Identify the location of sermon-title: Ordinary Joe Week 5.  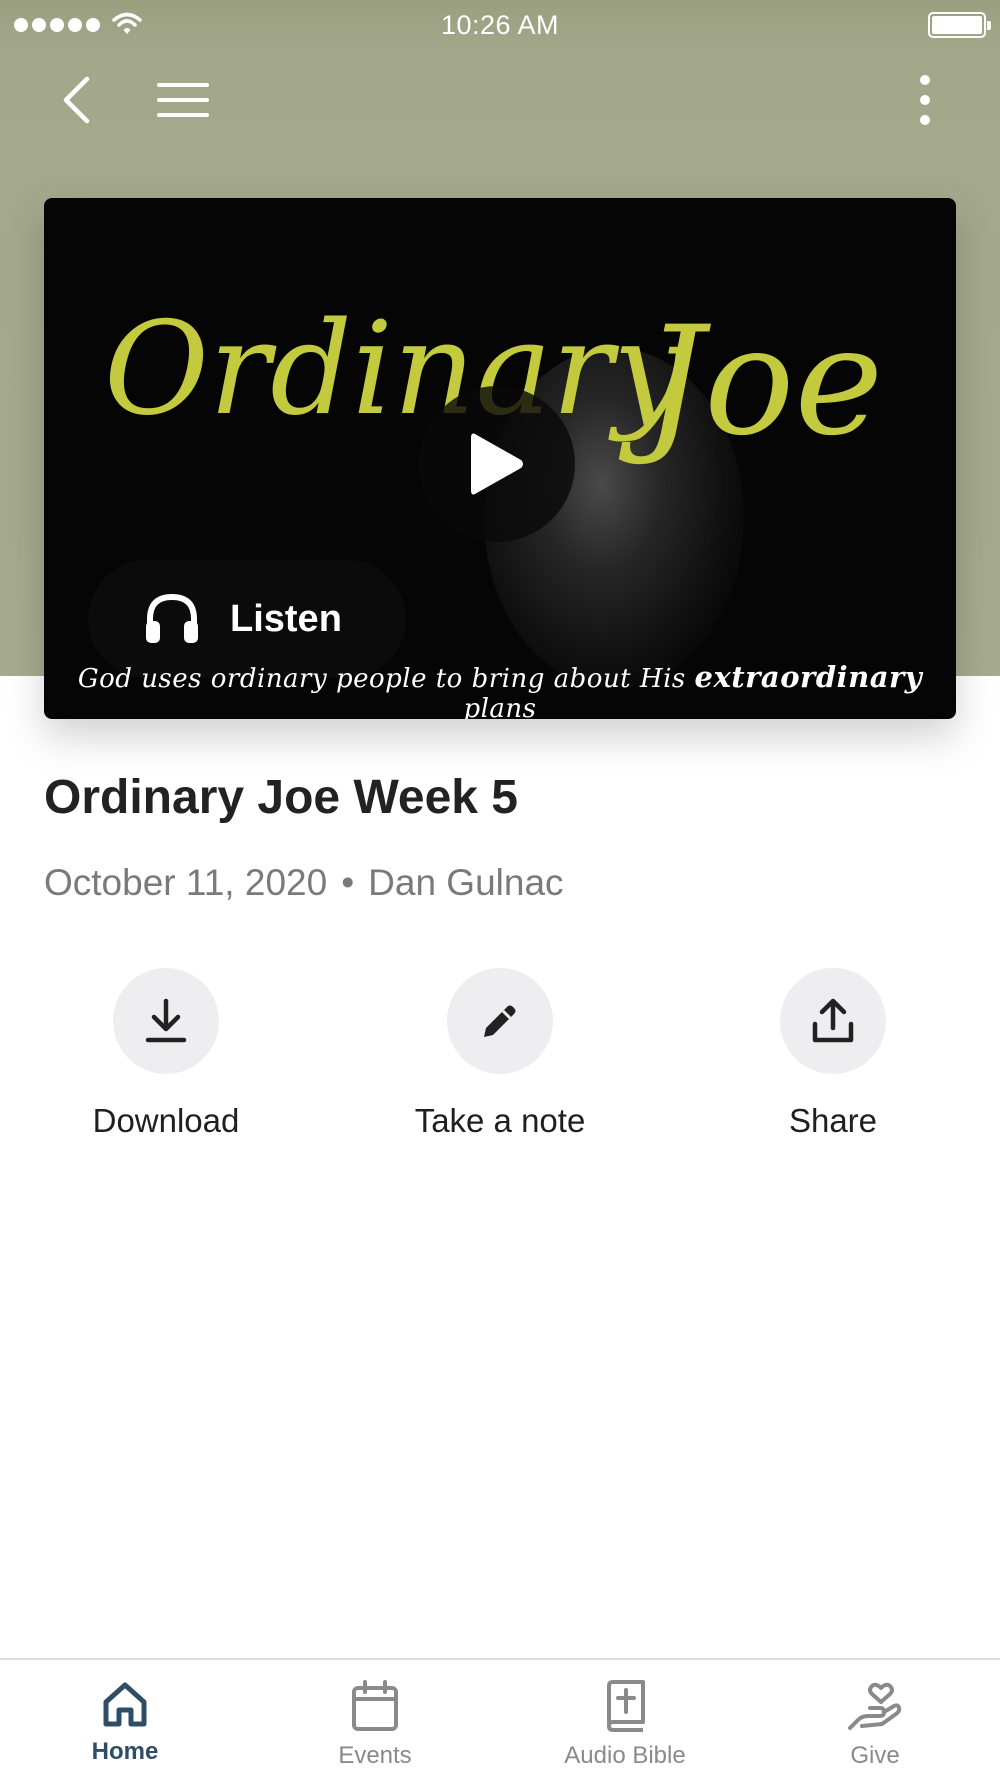
(281, 797).